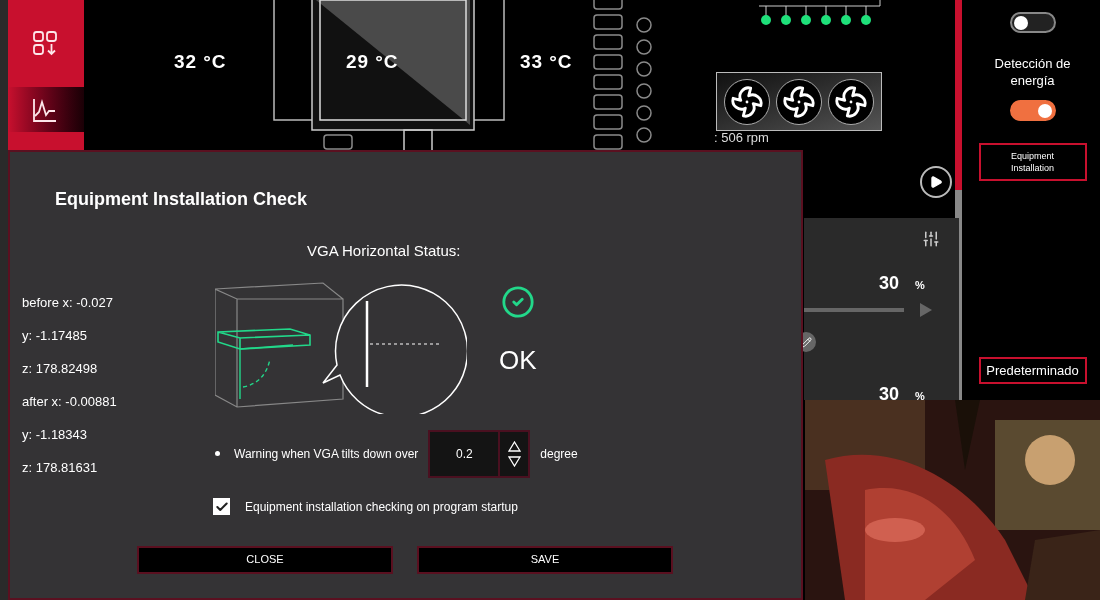 The width and height of the screenshot is (1100, 600). I want to click on coordinate-reading: before x: -0.027, so click(68, 303).